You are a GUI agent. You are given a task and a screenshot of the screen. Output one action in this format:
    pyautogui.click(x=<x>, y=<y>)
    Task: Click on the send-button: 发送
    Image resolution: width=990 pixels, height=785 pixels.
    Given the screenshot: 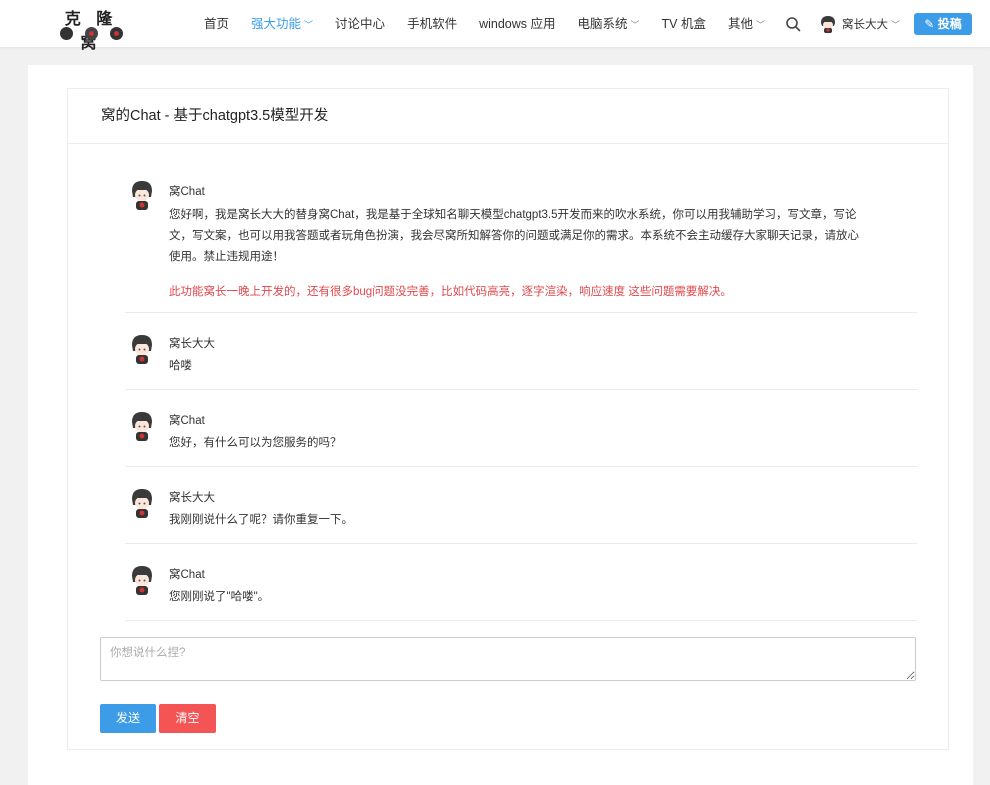 What is the action you would take?
    pyautogui.click(x=128, y=718)
    